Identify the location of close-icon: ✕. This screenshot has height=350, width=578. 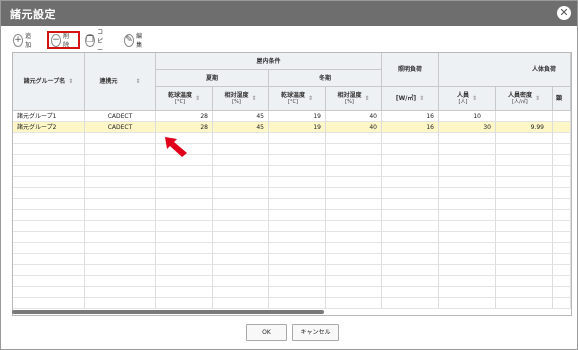
(564, 13).